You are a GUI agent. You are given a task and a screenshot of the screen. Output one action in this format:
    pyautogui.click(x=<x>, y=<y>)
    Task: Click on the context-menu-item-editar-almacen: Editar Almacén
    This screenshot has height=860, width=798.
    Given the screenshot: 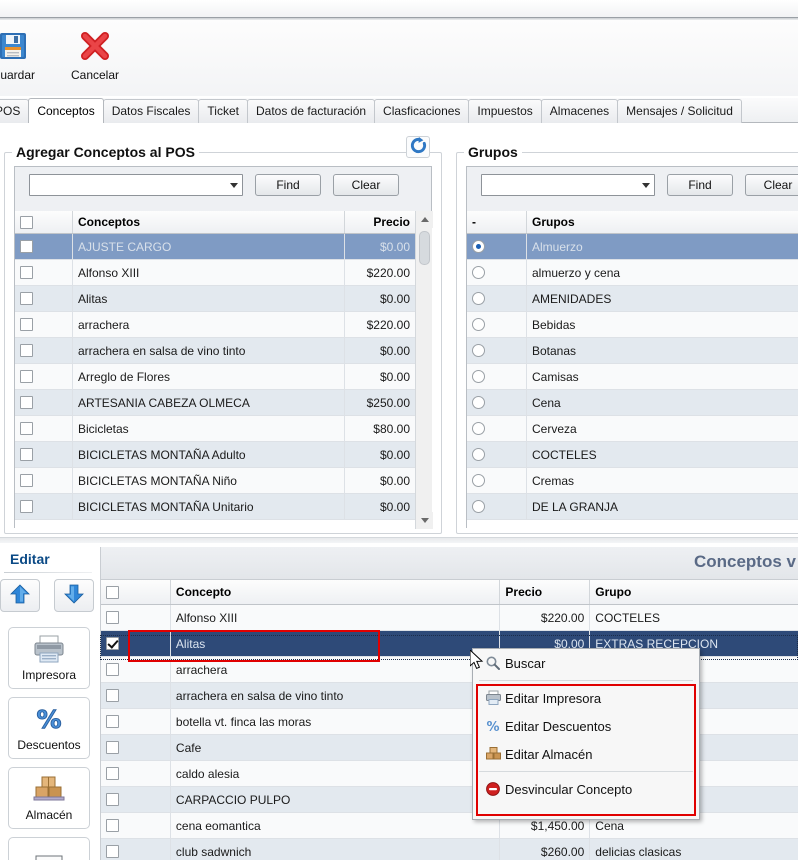 What is the action you would take?
    pyautogui.click(x=586, y=754)
    